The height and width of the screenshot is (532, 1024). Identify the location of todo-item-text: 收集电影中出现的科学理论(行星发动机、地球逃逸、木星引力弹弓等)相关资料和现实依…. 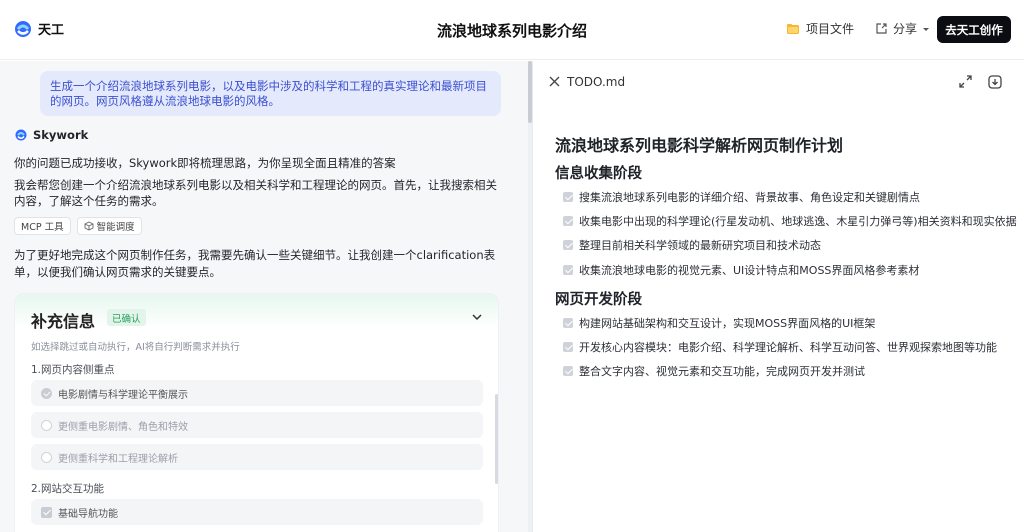
(798, 221).